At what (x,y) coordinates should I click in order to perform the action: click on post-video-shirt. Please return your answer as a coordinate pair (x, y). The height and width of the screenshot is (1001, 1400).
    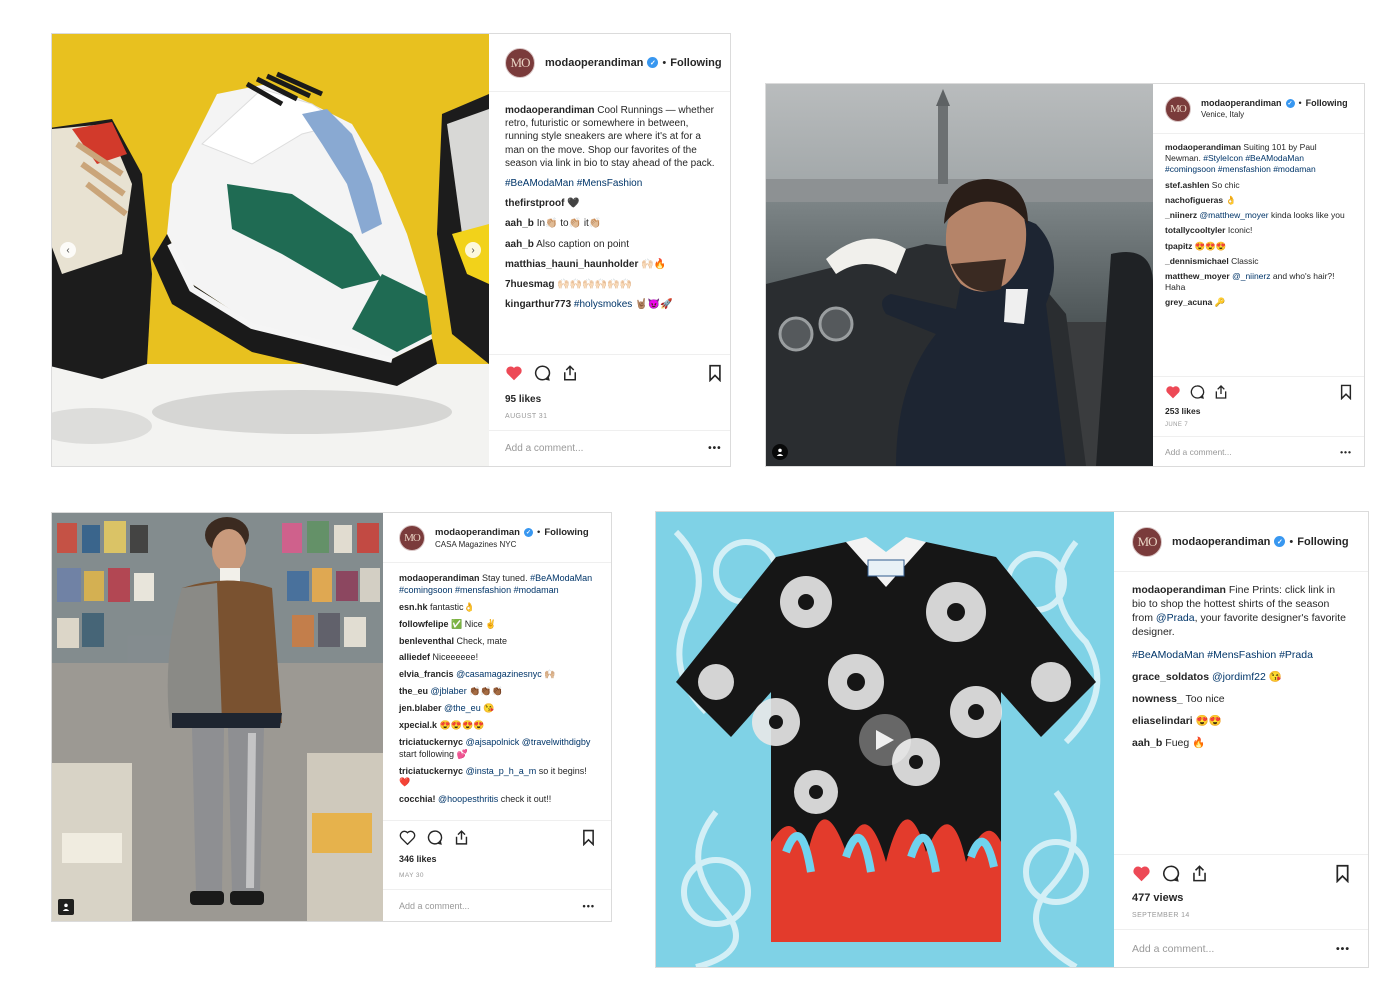
    Looking at the image, I should click on (885, 739).